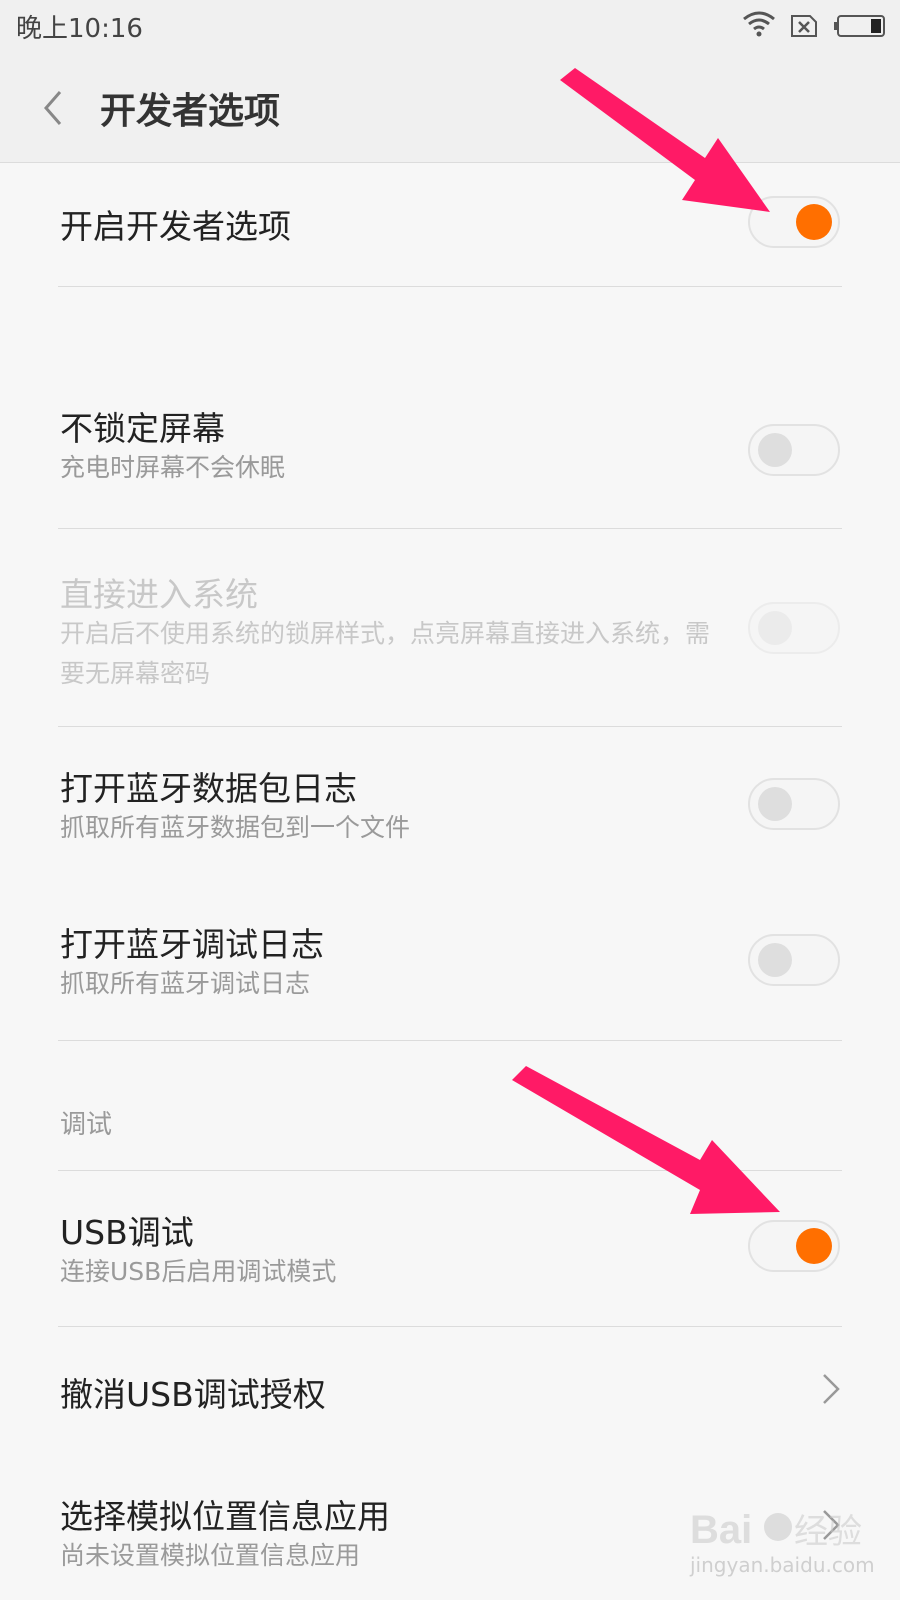 This screenshot has width=900, height=1600. I want to click on setting-stay-awake: 不锁定屏幕 充电时屏幕不会休眠, so click(450, 460).